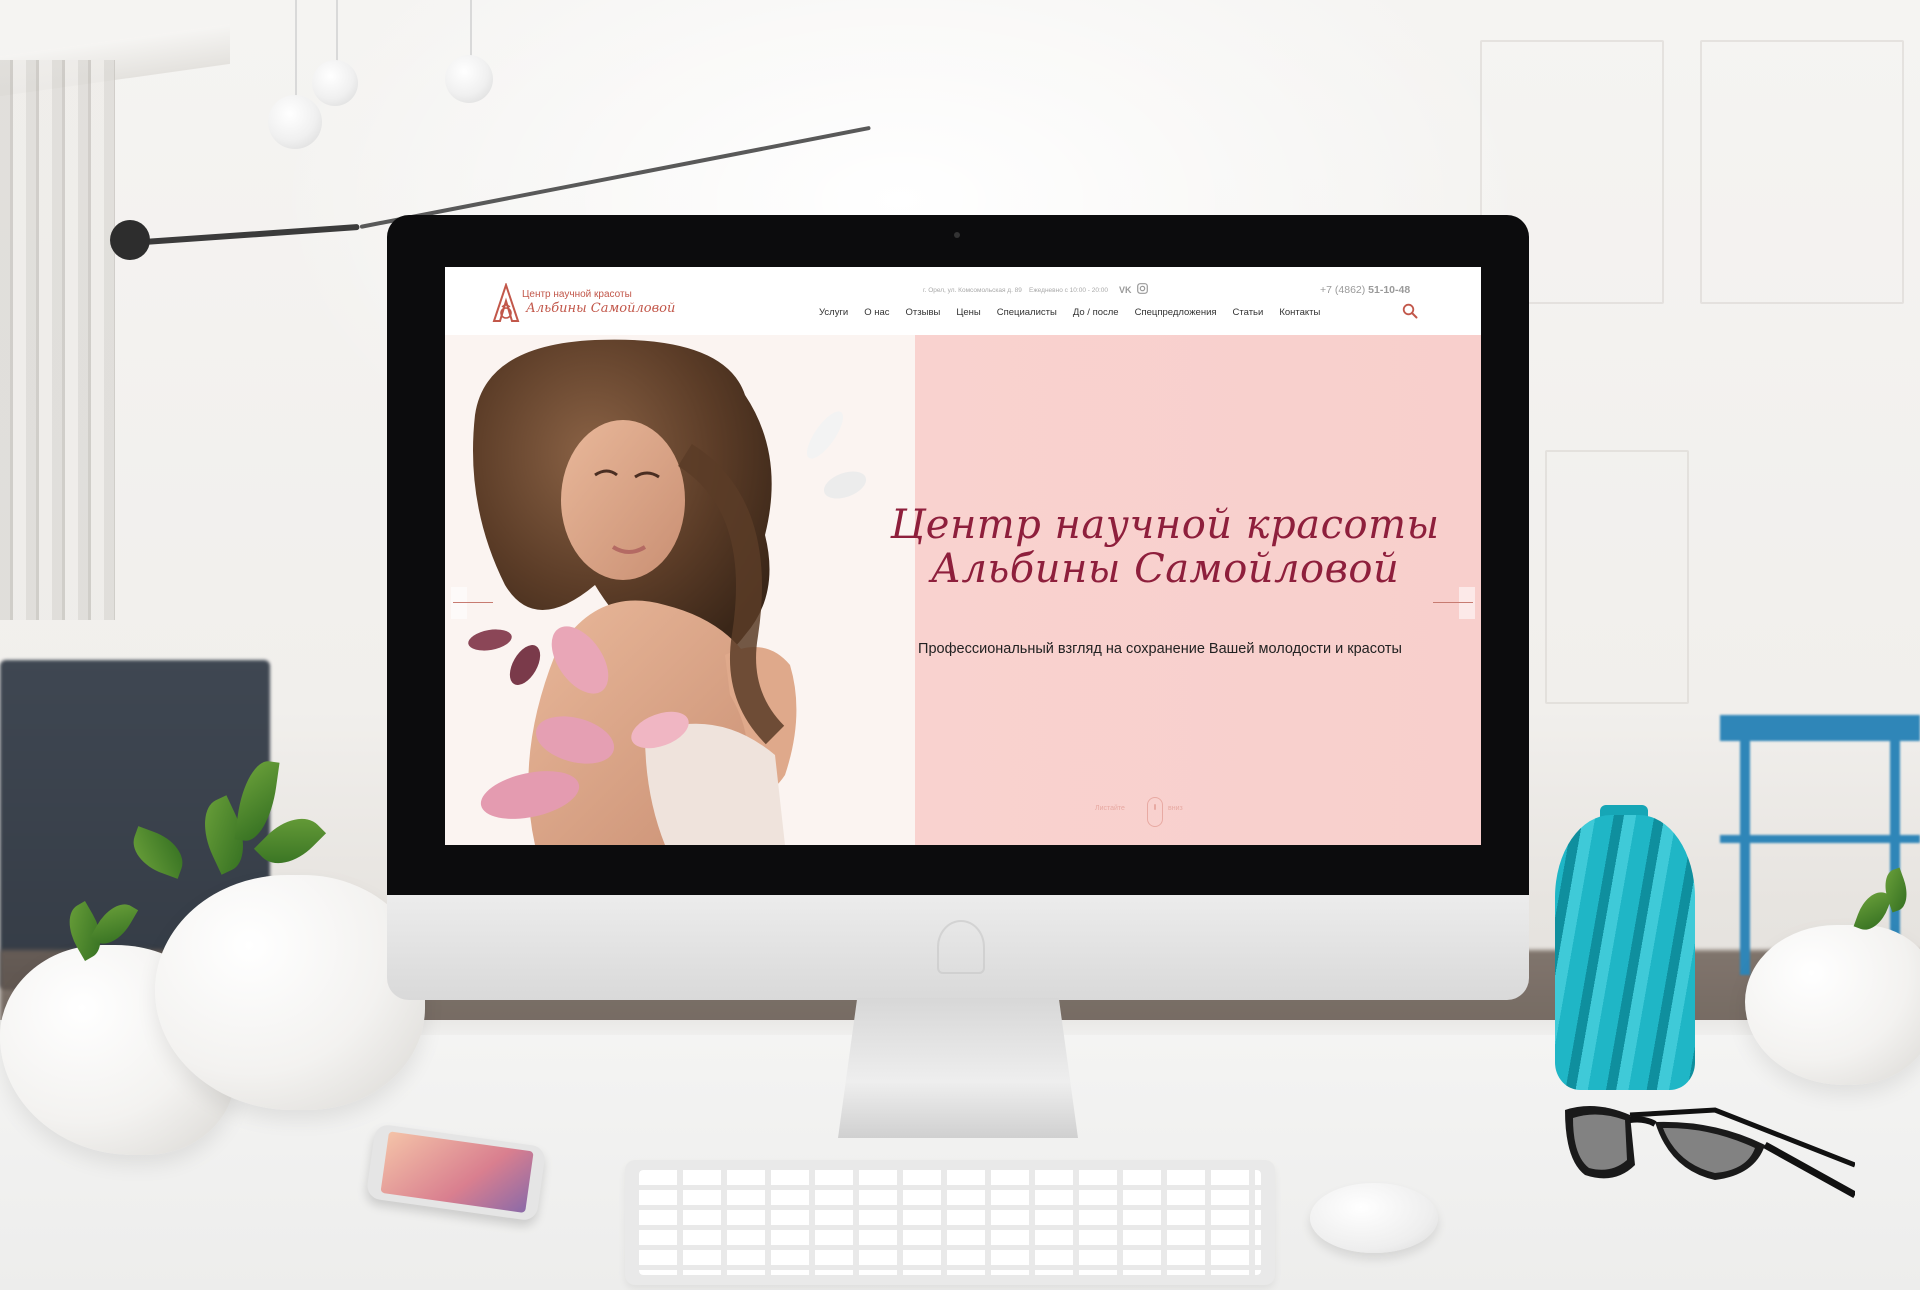  What do you see at coordinates (130, 240) in the screenshot?
I see `wall-lamp-head` at bounding box center [130, 240].